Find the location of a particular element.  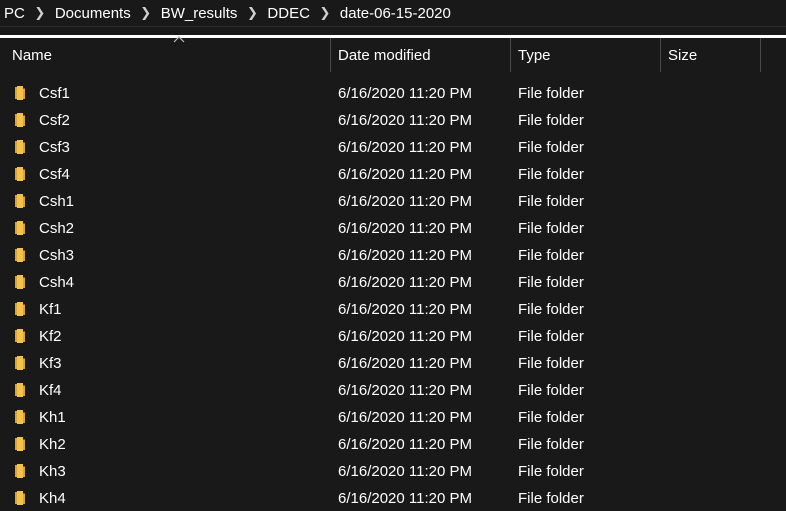

file-row: Kf1 6/16/2020 11:20 PM File folder is located at coordinates (393, 309).